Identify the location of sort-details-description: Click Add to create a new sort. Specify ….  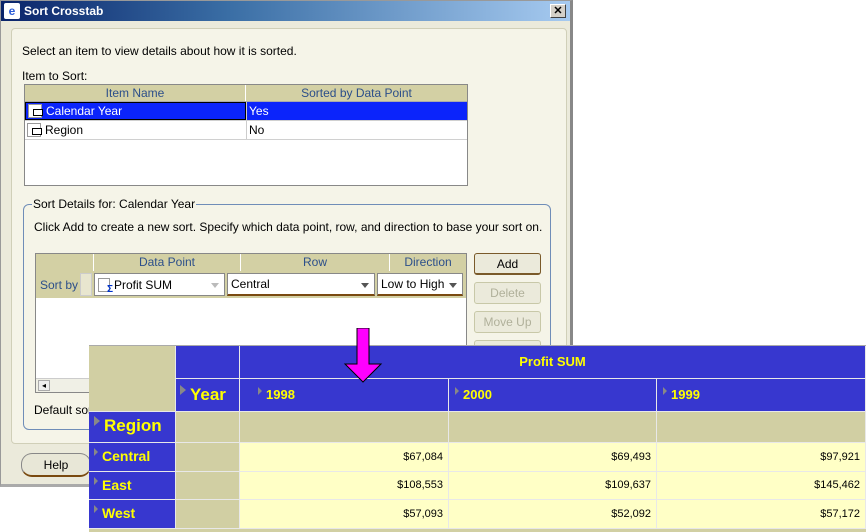
(288, 227).